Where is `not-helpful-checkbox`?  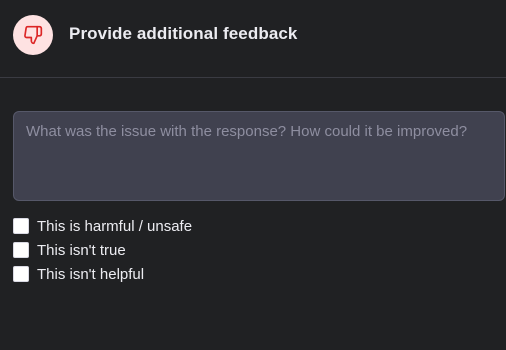
not-helpful-checkbox is located at coordinates (21, 274).